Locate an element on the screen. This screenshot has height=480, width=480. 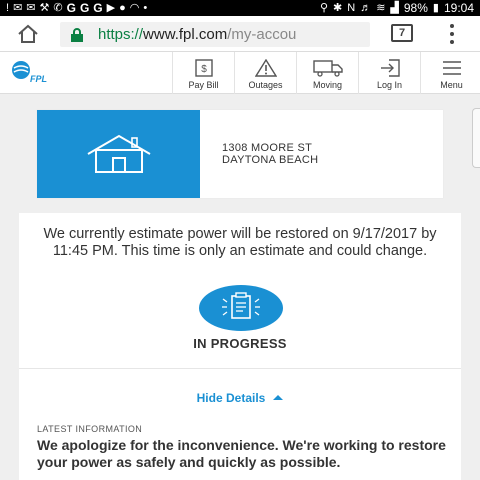
progress-indicator is located at coordinates (241, 308).